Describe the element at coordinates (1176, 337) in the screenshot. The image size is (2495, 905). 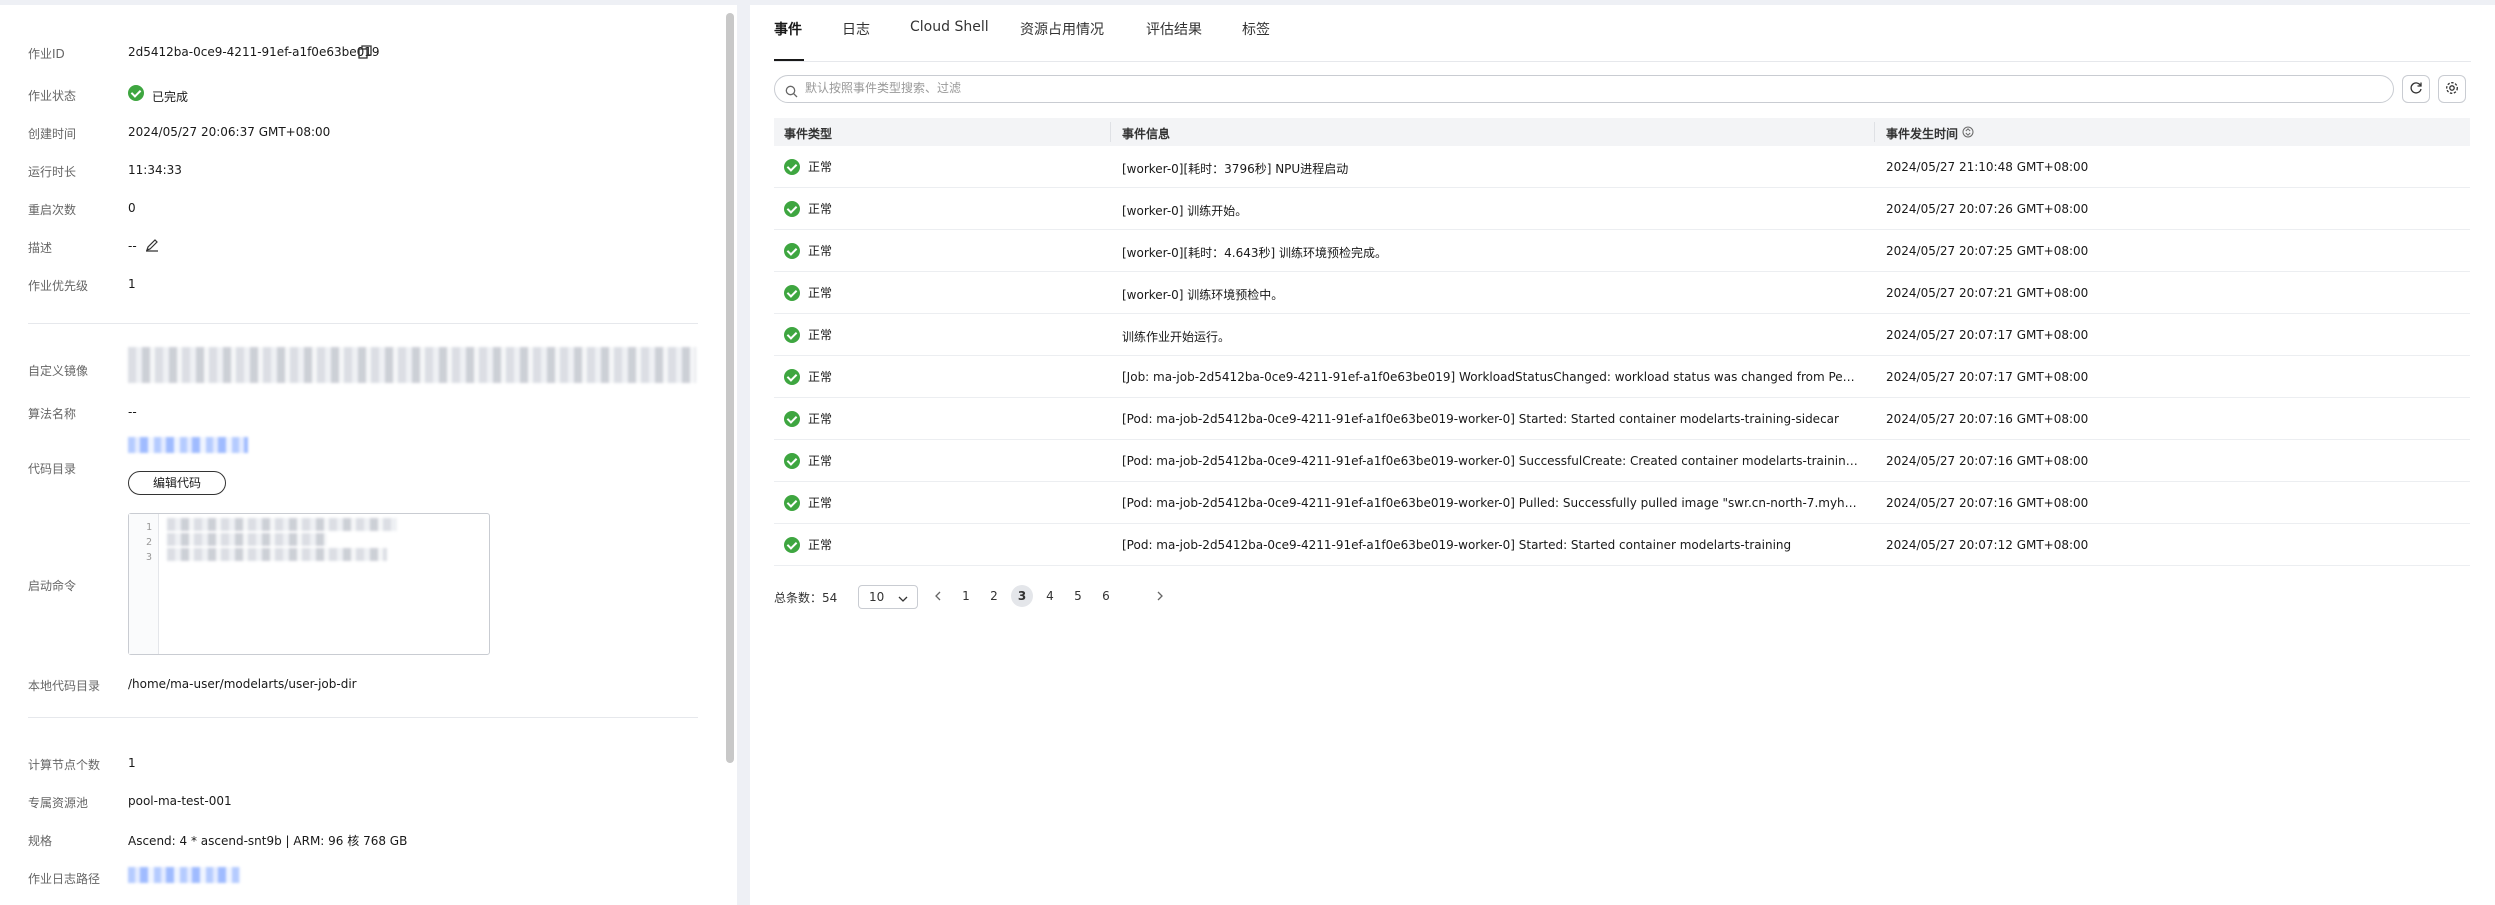
I see `event-info-cell: 训练作业开始运行。` at that location.